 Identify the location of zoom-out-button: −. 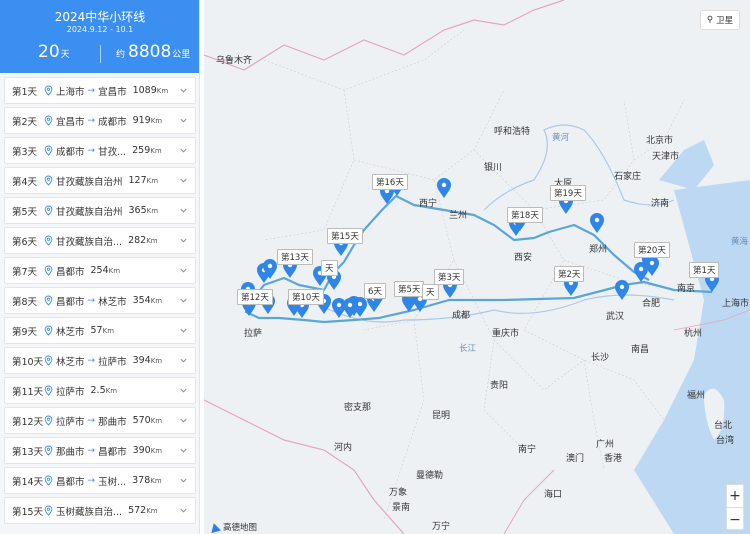
(735, 519).